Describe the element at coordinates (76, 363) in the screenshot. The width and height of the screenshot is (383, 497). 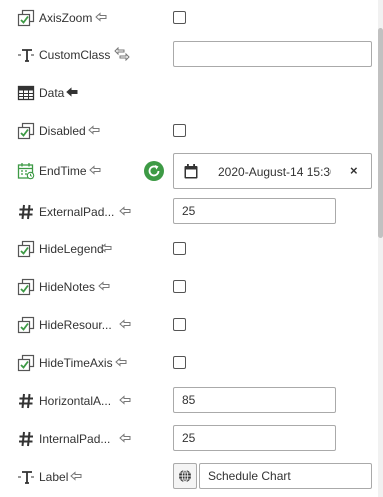
I see `property-label: HideTimeAxis` at that location.